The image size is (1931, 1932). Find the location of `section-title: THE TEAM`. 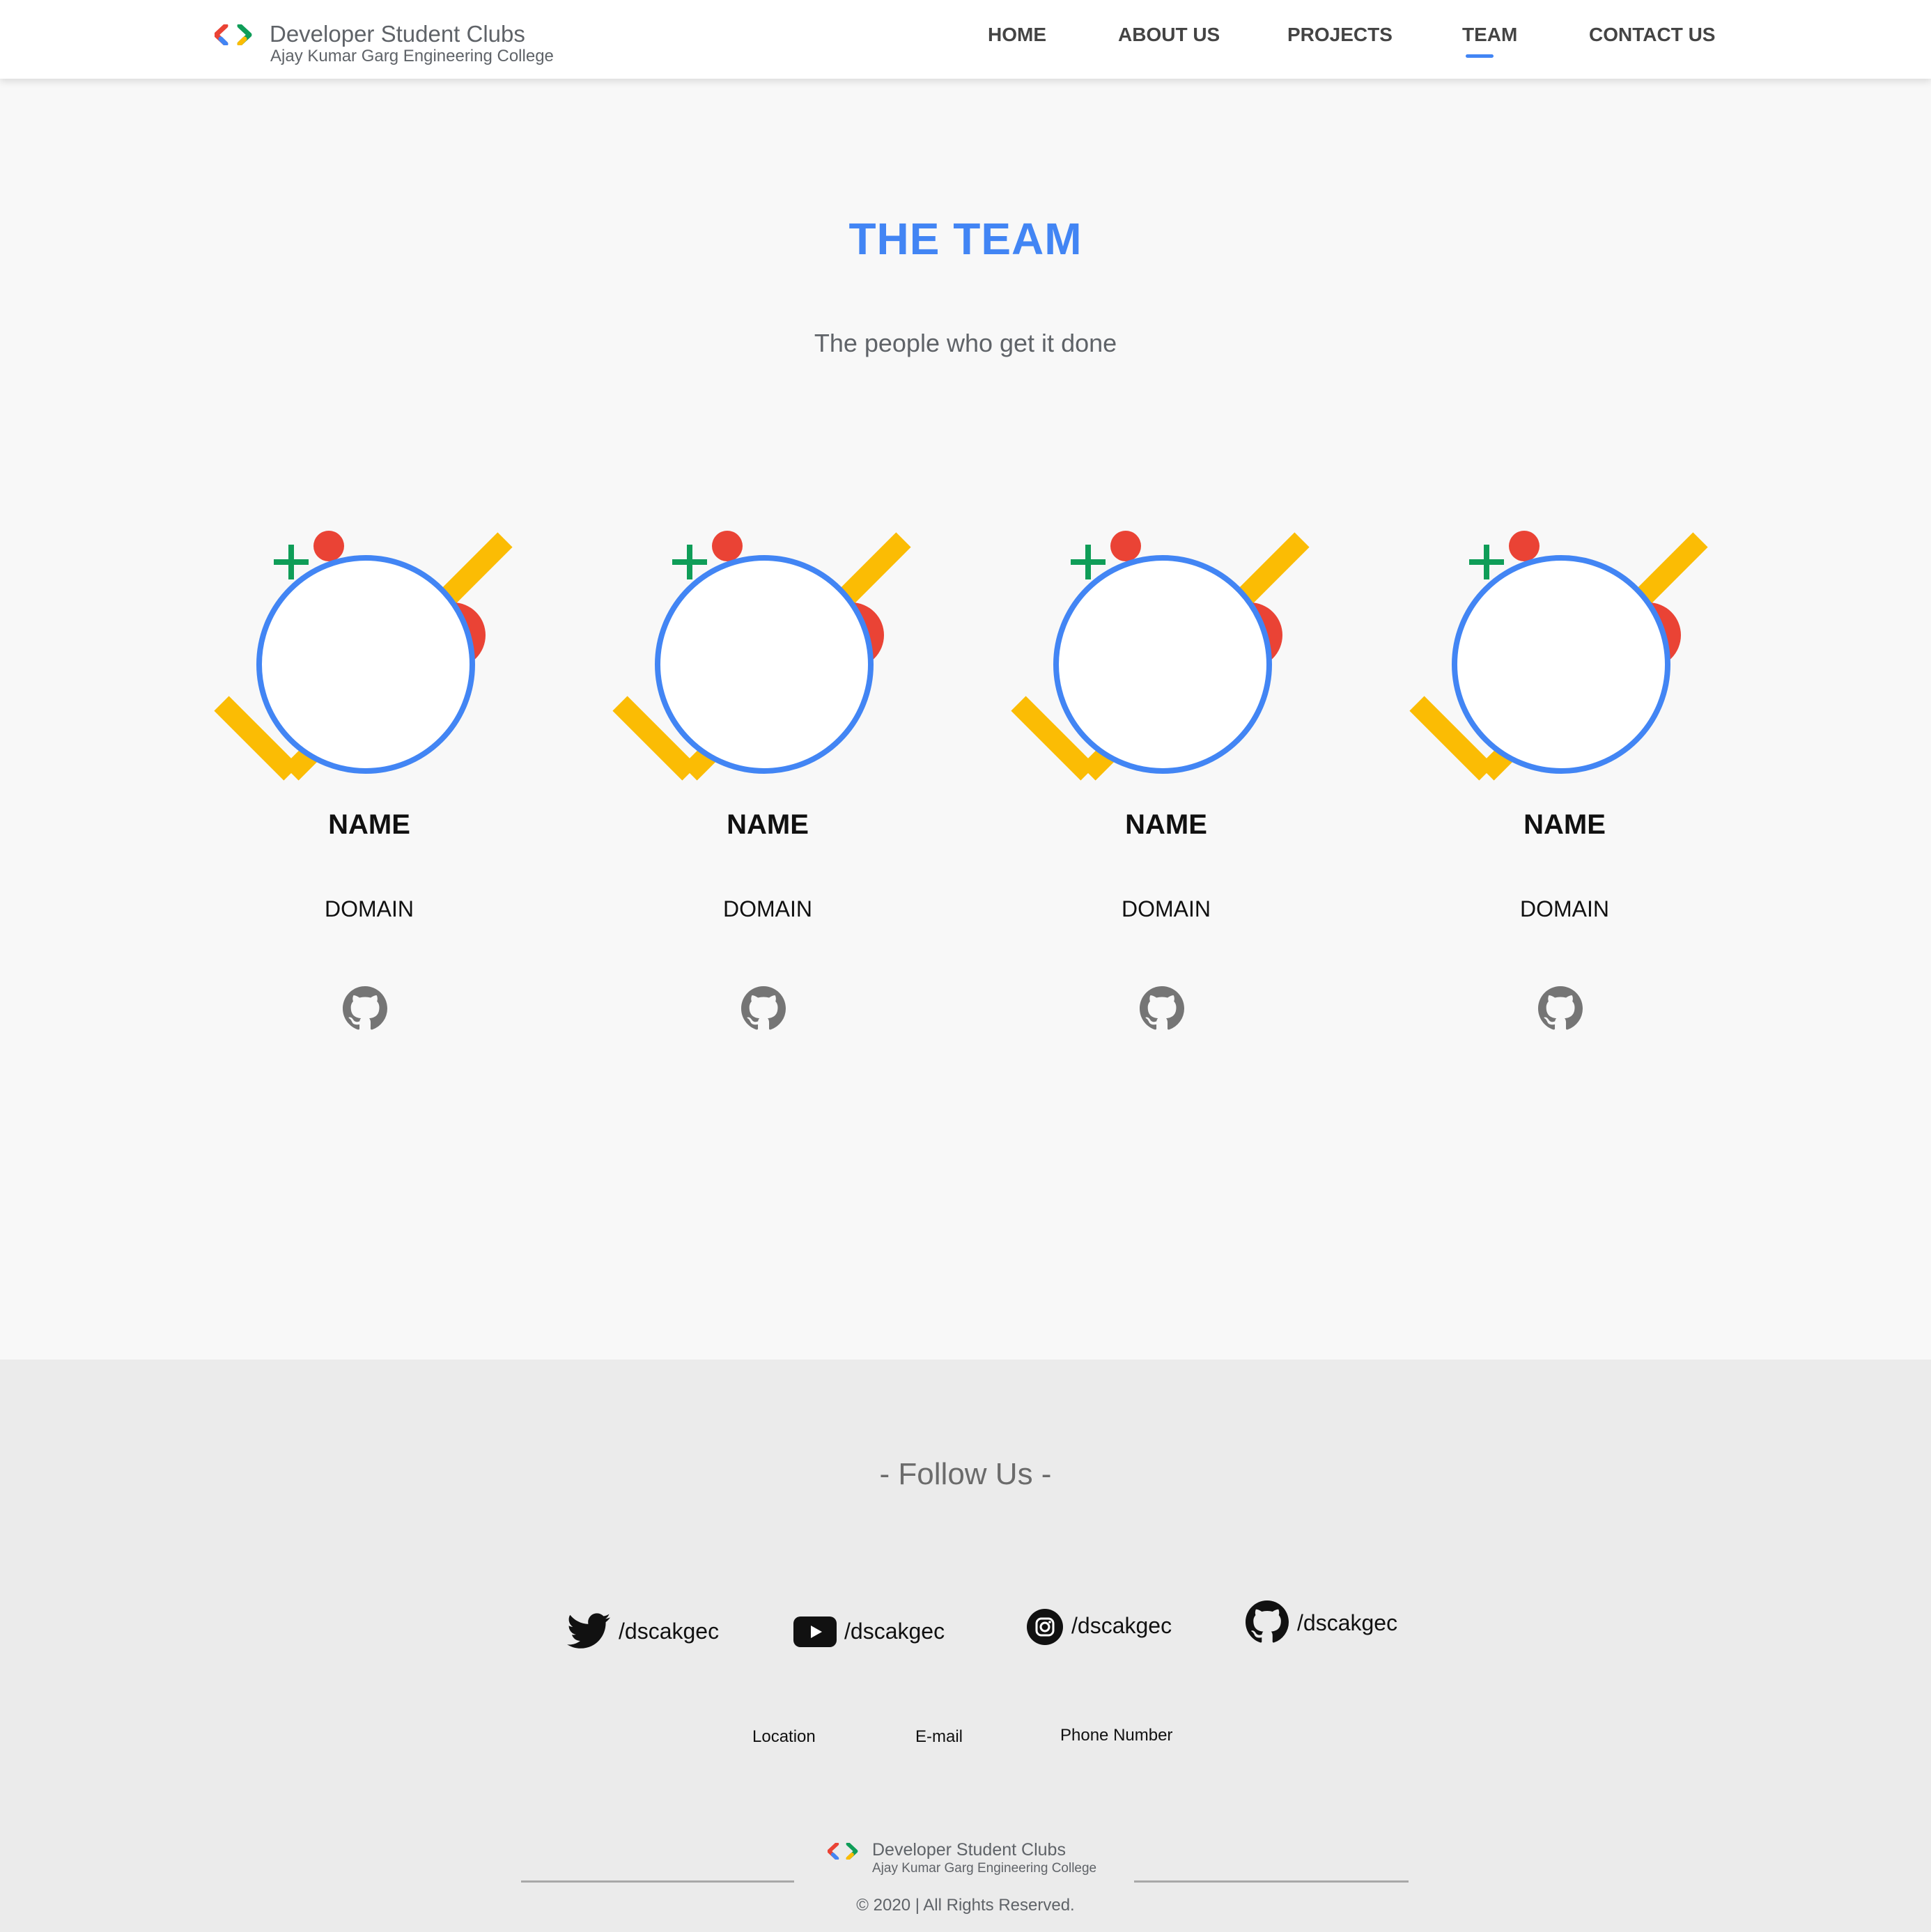

section-title: THE TEAM is located at coordinates (965, 239).